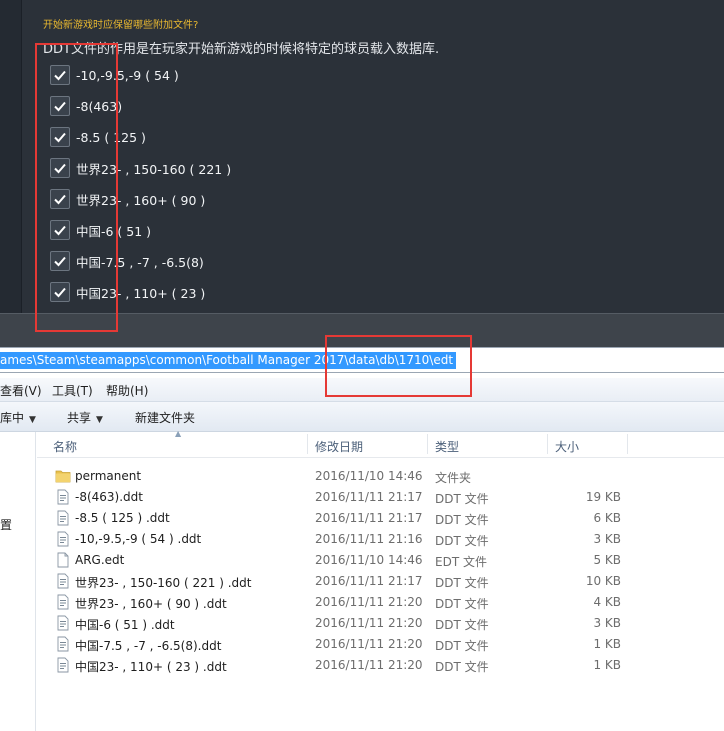 Image resolution: width=724 pixels, height=731 pixels. What do you see at coordinates (603, 581) in the screenshot?
I see `file-size: 10 KB` at bounding box center [603, 581].